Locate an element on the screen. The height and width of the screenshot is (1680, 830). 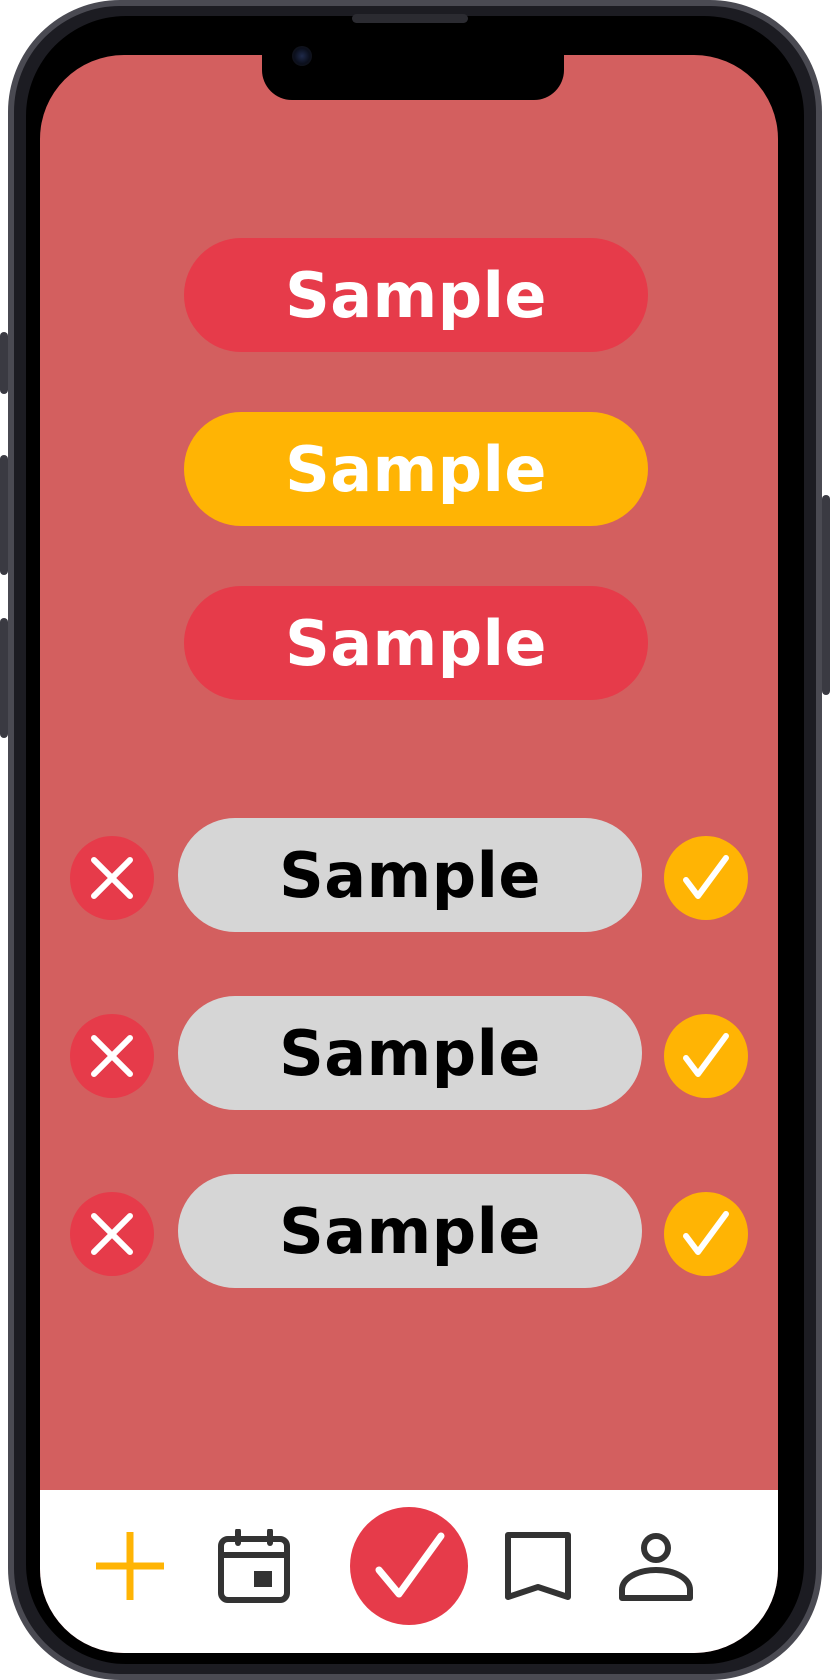
mute-switch is located at coordinates (4, 363).